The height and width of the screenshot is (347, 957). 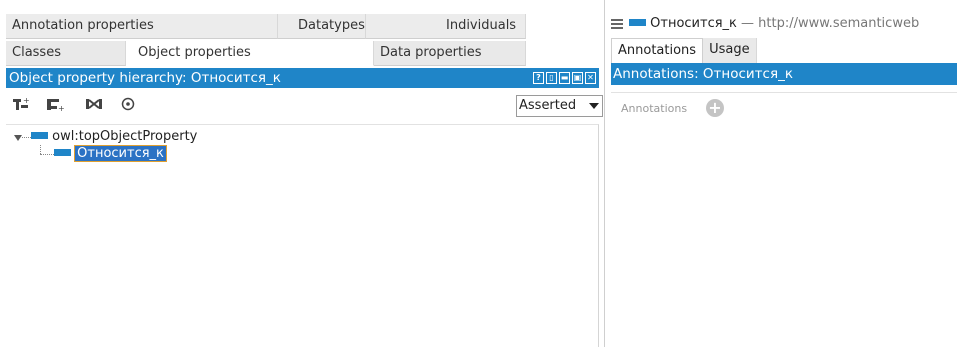 I want to click on add-sibling-property-icon: +, so click(x=56, y=105).